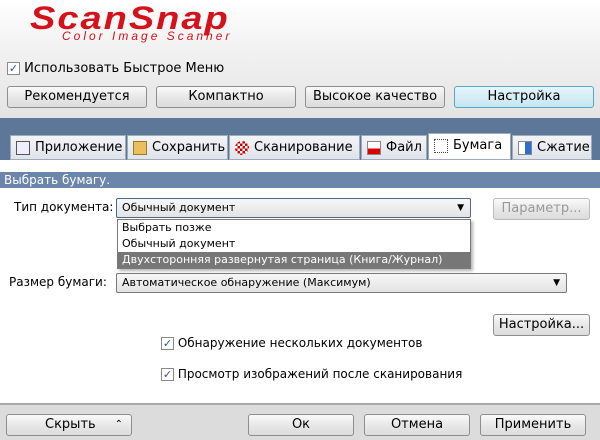  I want to click on hide-label: Скрыть, so click(70, 424).